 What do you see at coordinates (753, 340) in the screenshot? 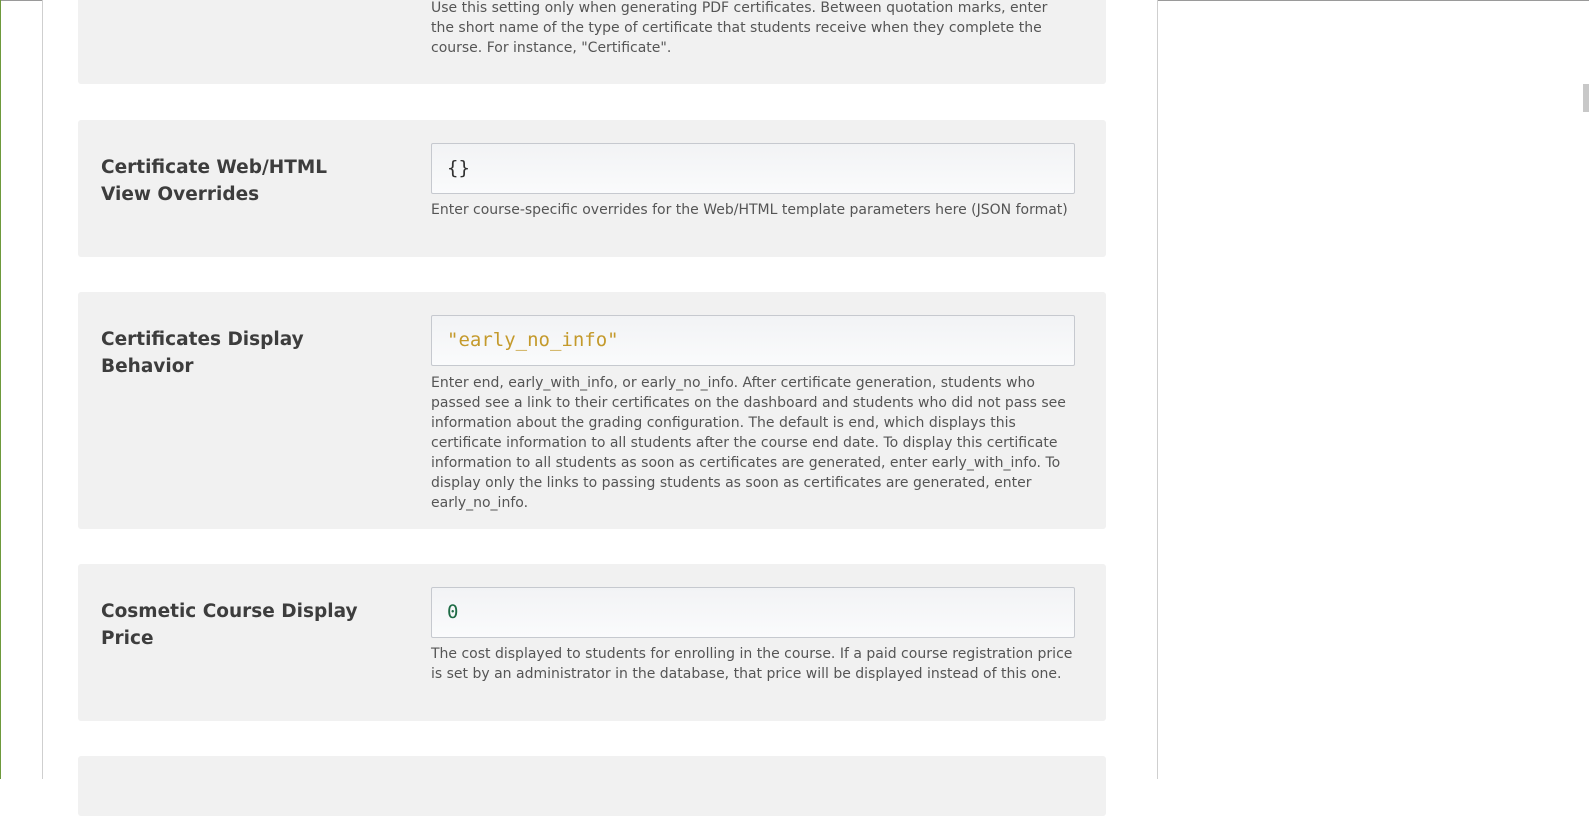
I see `certificates-display-behavior-field: "early_no_info"` at bounding box center [753, 340].